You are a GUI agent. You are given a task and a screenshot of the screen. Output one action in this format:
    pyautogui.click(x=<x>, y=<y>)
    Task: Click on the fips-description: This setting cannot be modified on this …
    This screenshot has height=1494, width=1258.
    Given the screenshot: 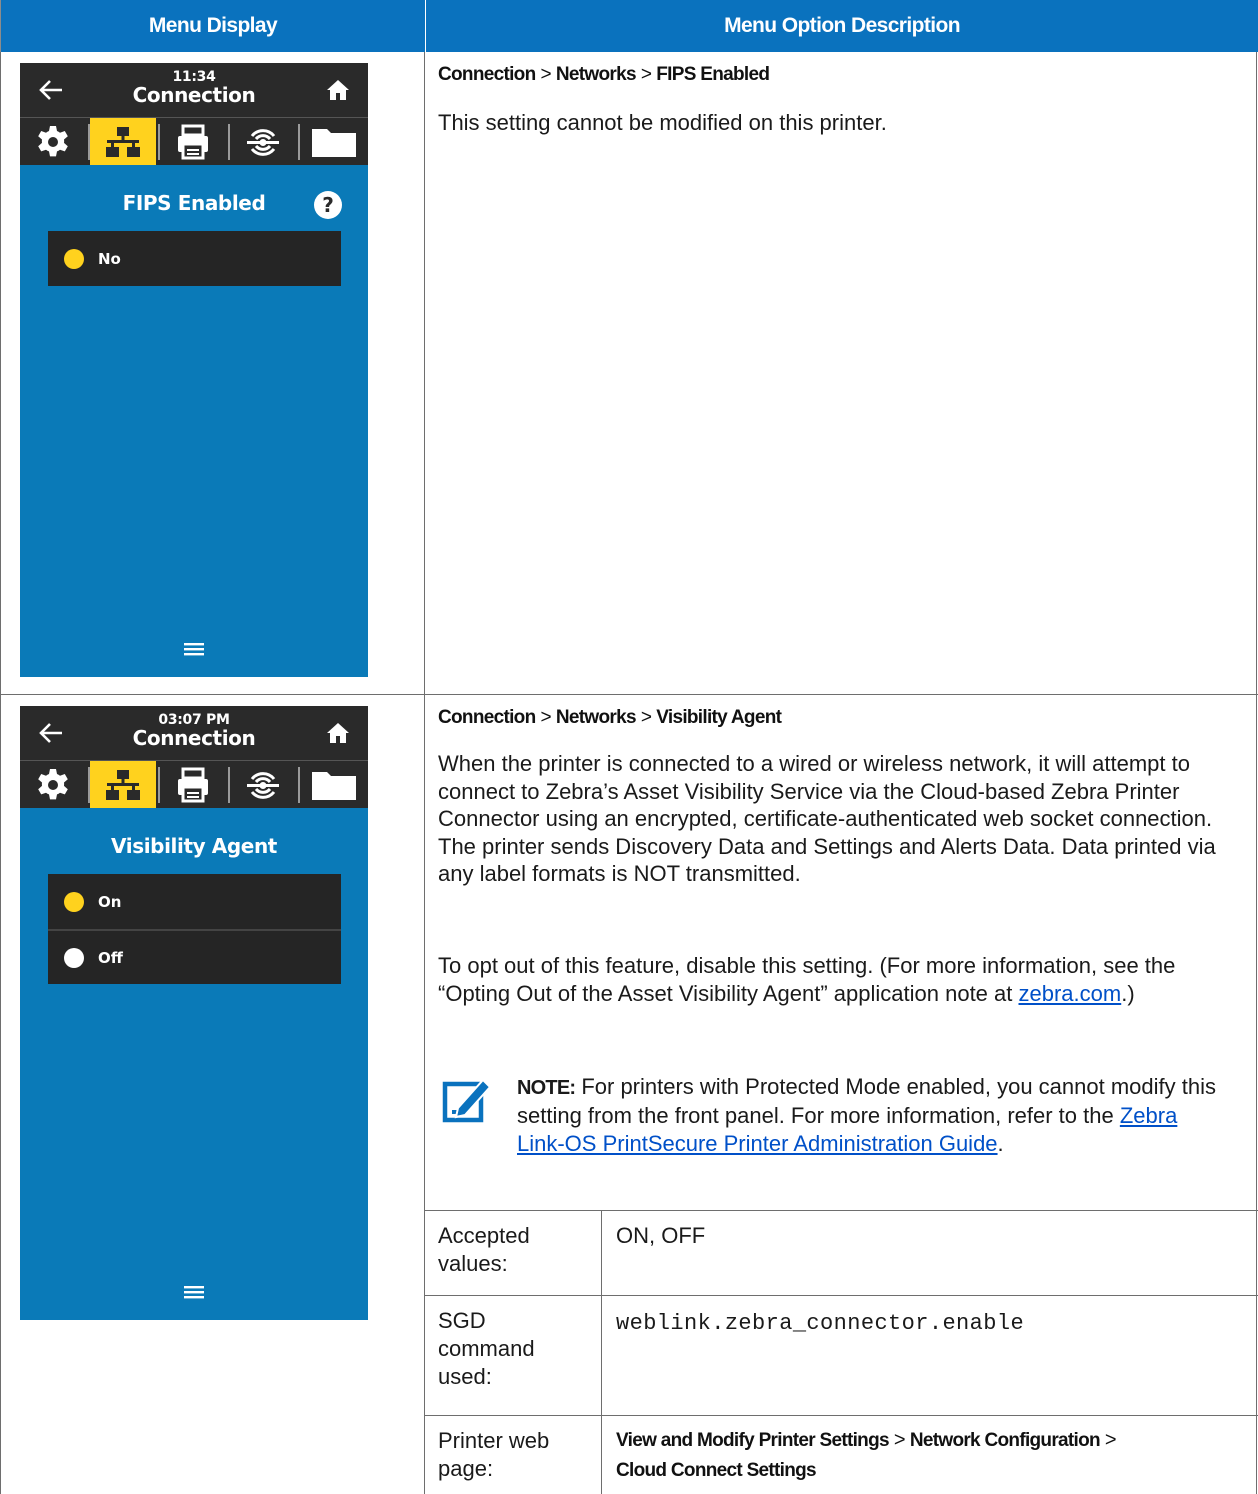 What is the action you would take?
    pyautogui.click(x=662, y=122)
    